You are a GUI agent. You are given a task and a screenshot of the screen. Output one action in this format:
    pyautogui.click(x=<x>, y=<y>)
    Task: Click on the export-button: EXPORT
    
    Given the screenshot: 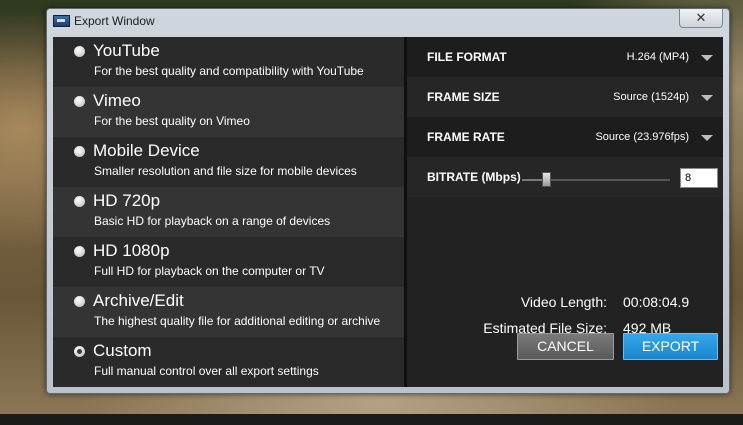 What is the action you would take?
    pyautogui.click(x=670, y=346)
    